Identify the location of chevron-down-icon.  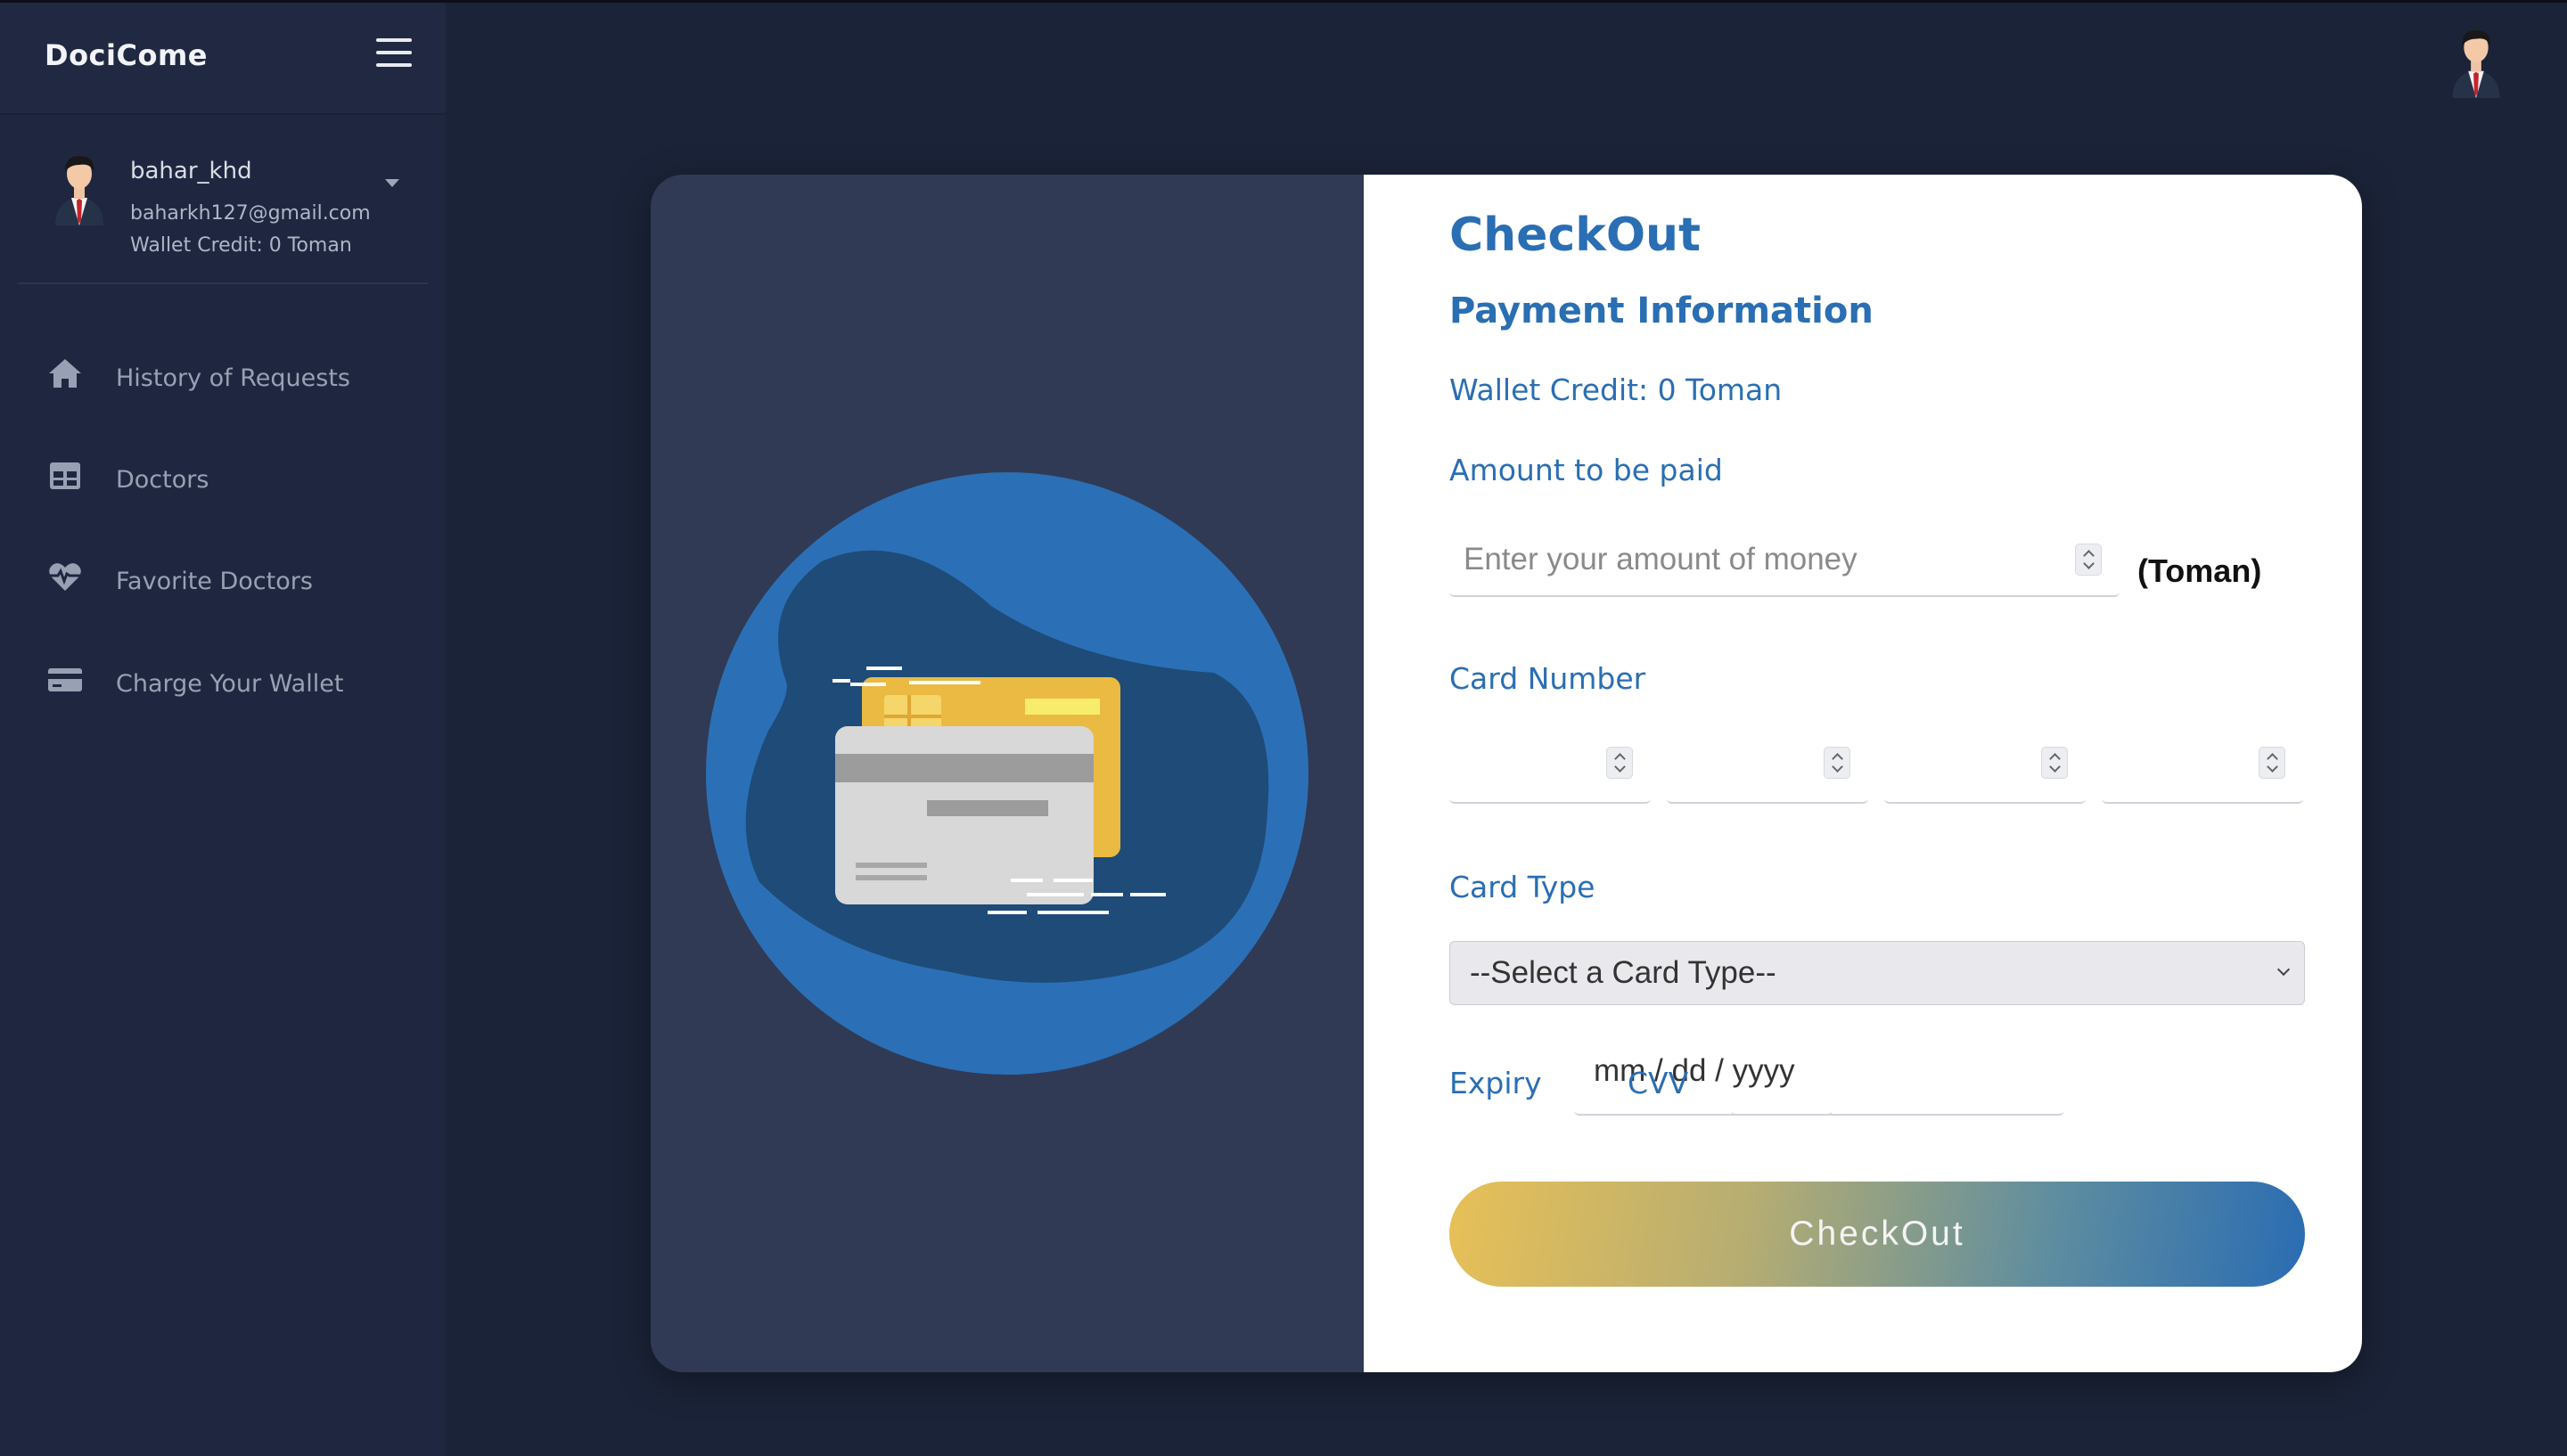
(2283, 970).